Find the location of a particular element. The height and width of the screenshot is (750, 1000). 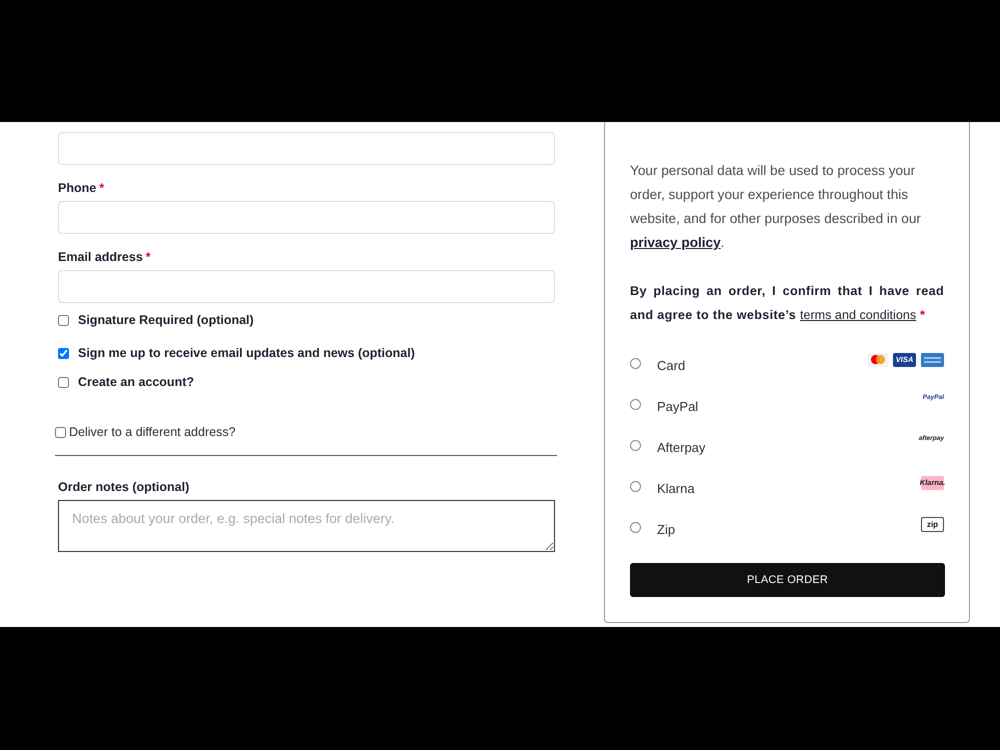

terms-link: terms and conditions is located at coordinates (858, 315).